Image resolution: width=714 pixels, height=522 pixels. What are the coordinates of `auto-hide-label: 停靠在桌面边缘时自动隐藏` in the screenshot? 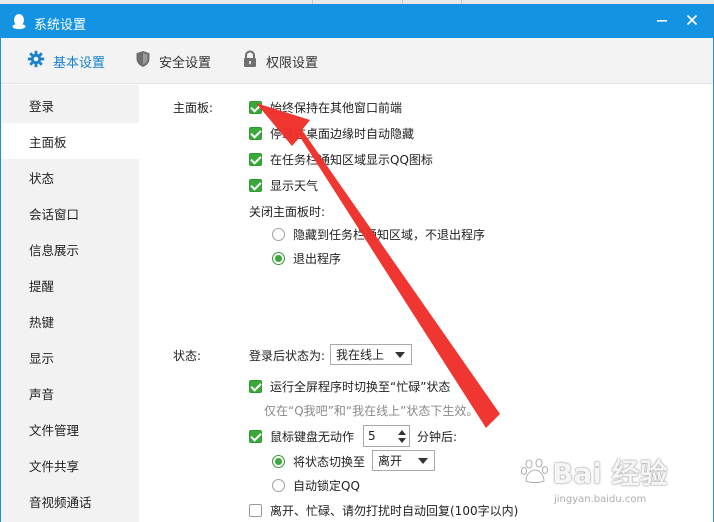 It's located at (342, 134).